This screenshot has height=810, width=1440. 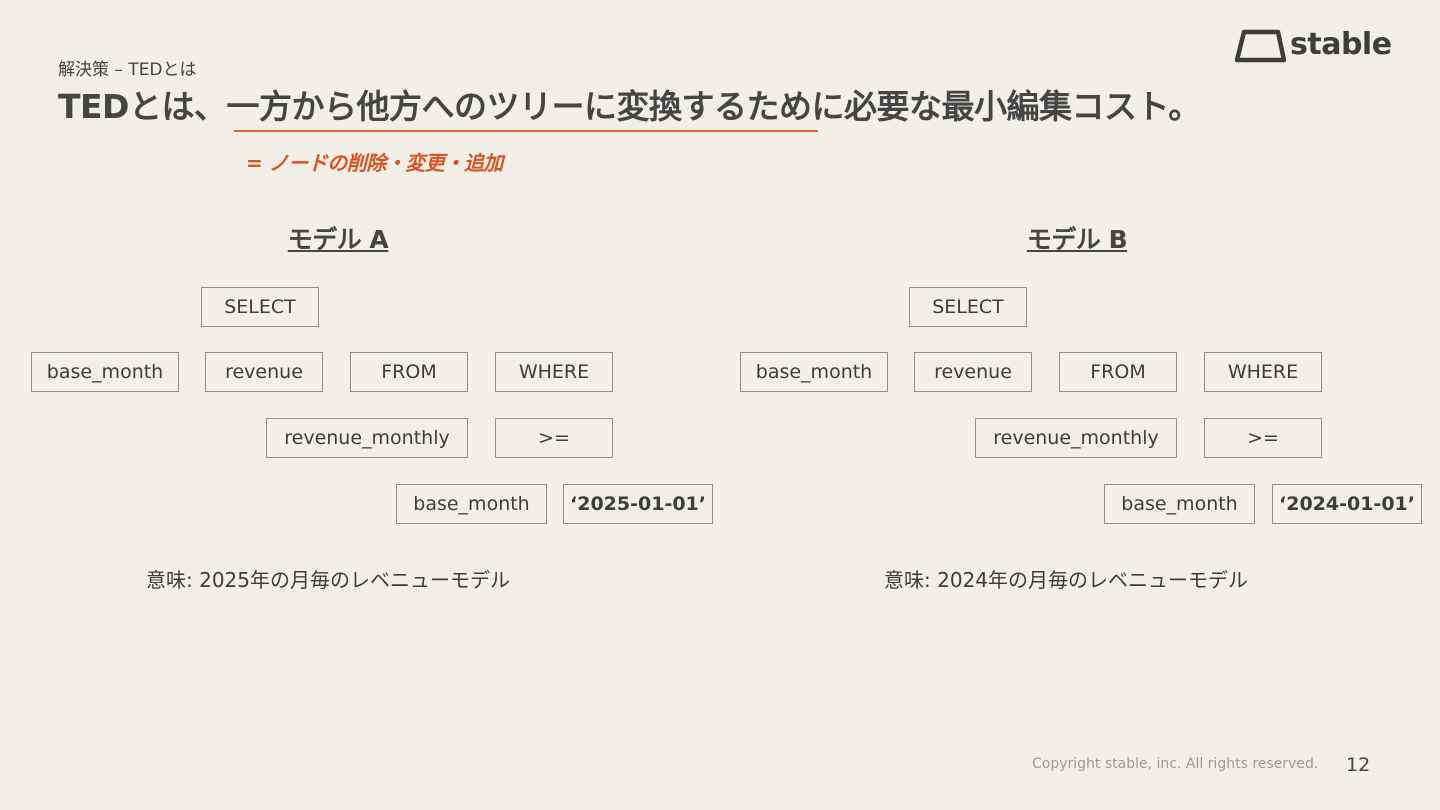 What do you see at coordinates (338, 239) in the screenshot?
I see `model-a-title: モデル A` at bounding box center [338, 239].